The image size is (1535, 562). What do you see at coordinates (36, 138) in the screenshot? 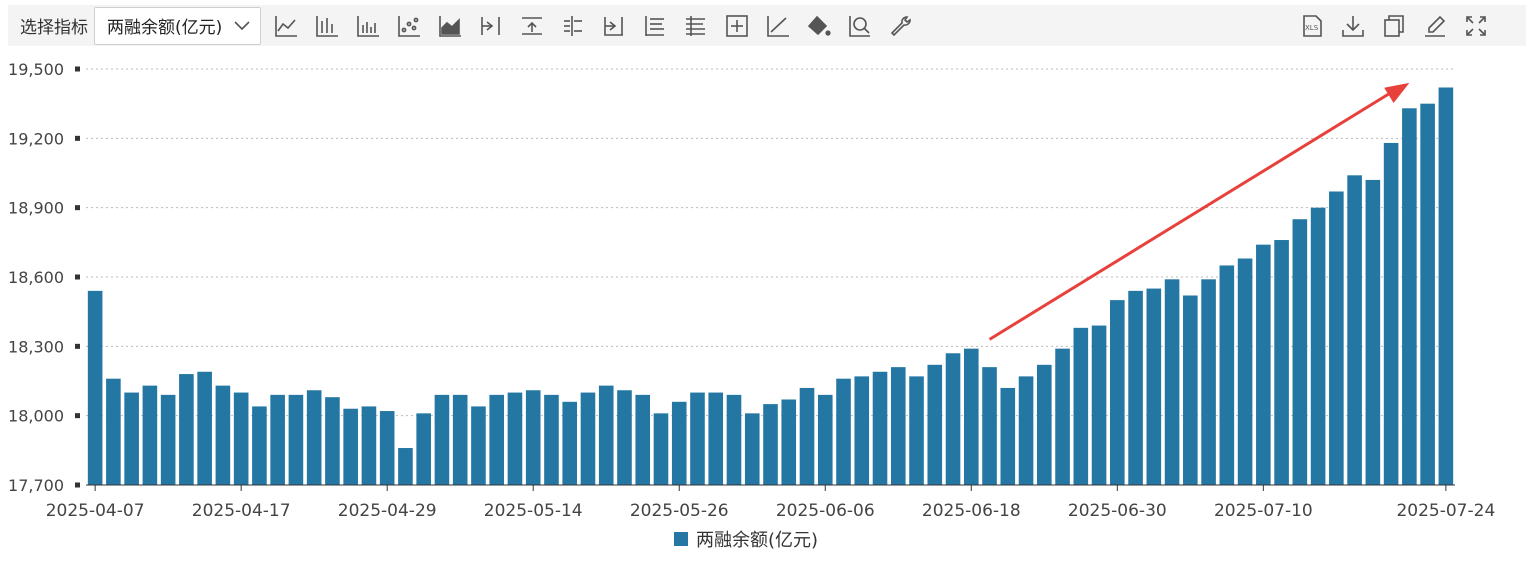
I see `y-tick-label: 19,200` at bounding box center [36, 138].